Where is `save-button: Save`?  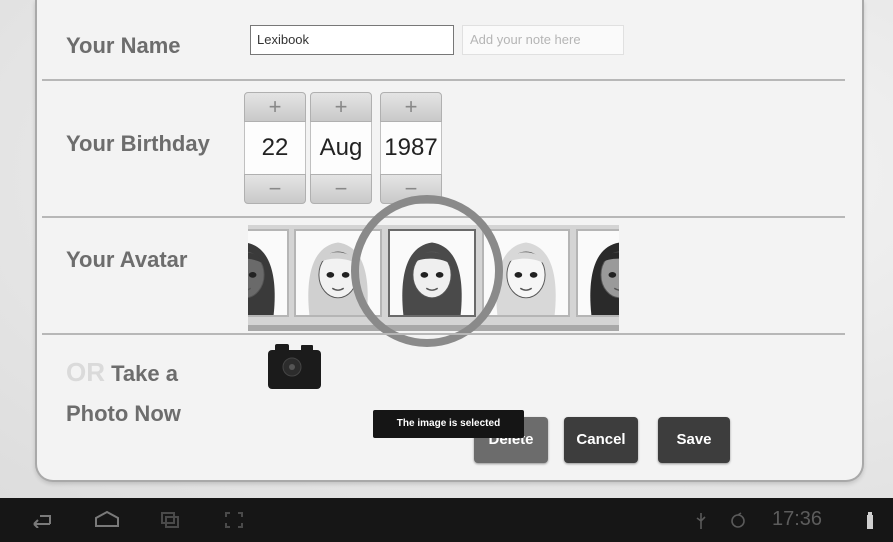
save-button: Save is located at coordinates (694, 440).